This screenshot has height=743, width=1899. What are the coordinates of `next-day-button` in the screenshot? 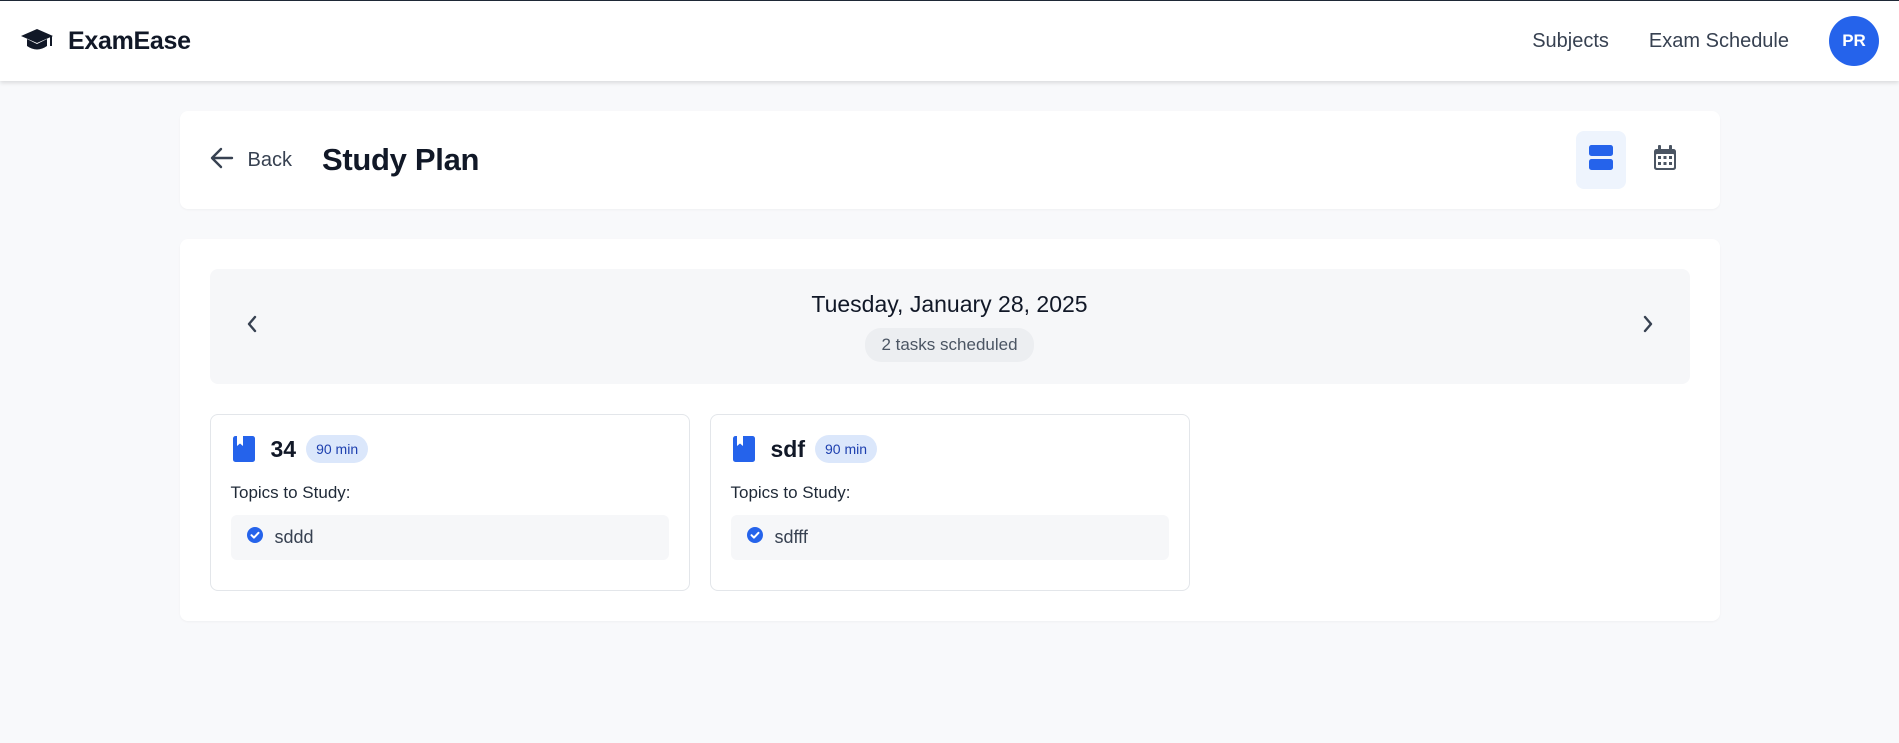 It's located at (1648, 327).